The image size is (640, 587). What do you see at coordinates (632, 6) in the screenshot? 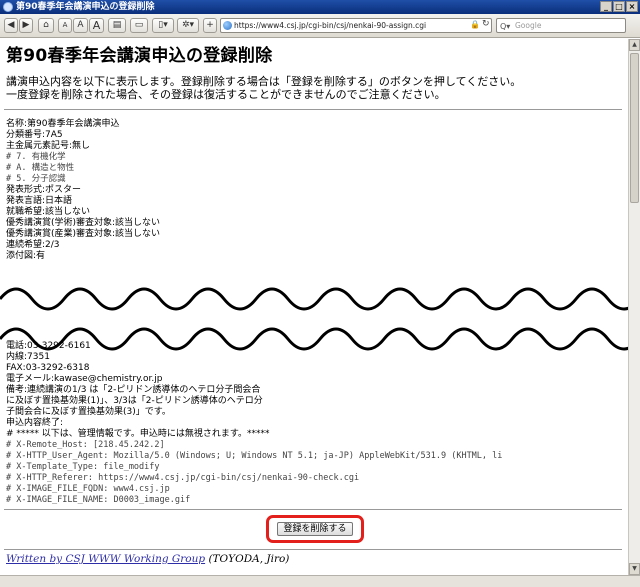
I see `close-button: ×` at bounding box center [632, 6].